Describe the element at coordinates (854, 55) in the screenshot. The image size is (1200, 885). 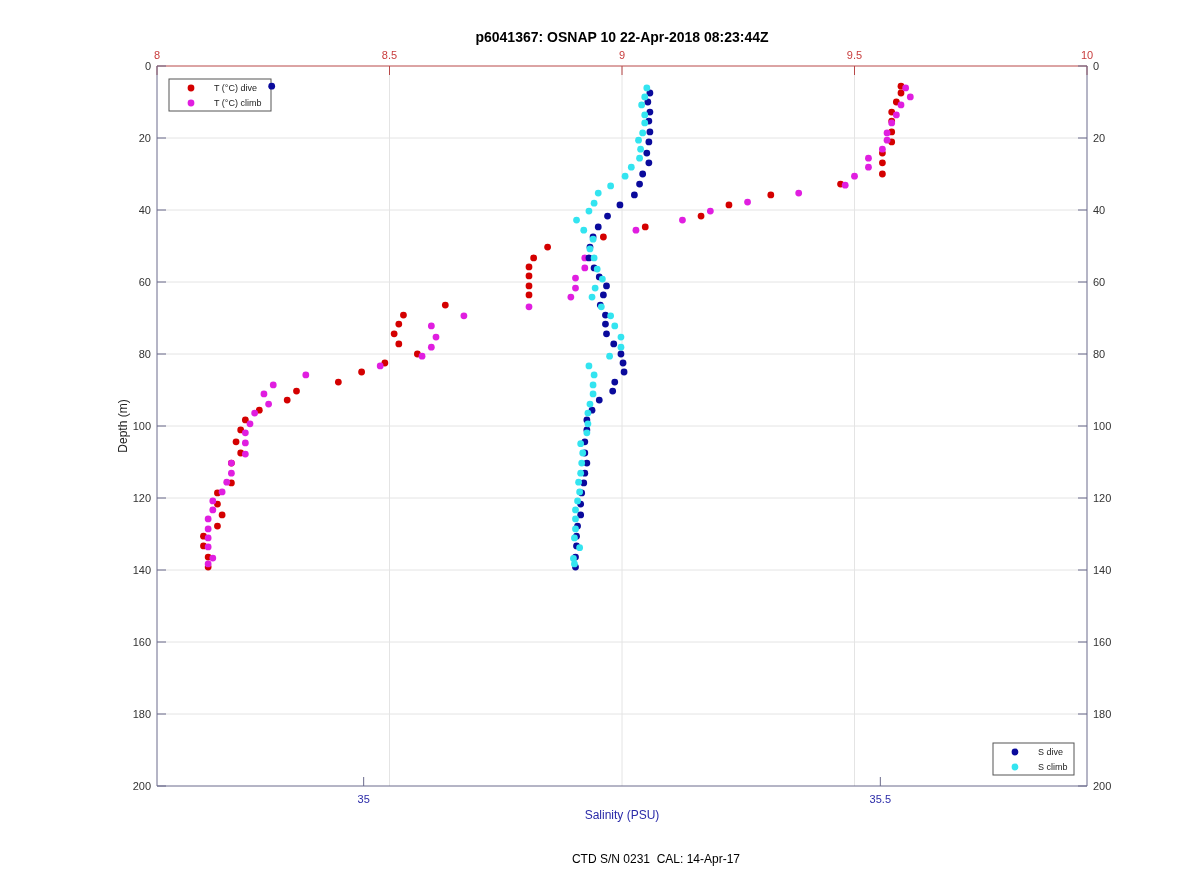
I see `tick-label: 9.5` at that location.